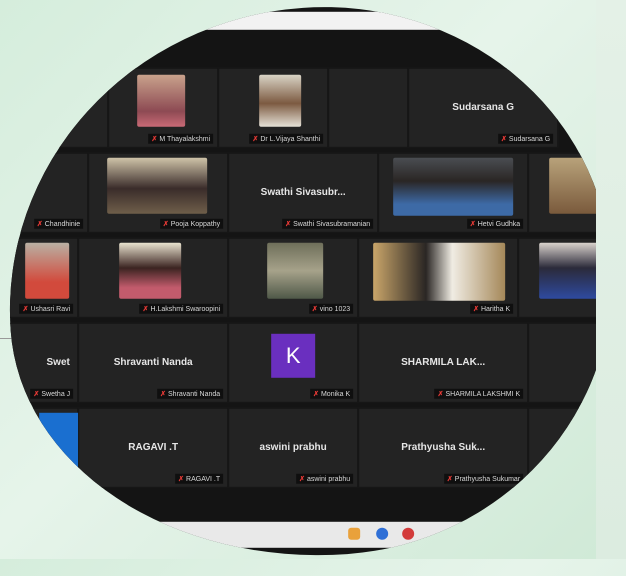  I want to click on participant-tile-haritha: ✗ Haritha K, so click(438, 277).